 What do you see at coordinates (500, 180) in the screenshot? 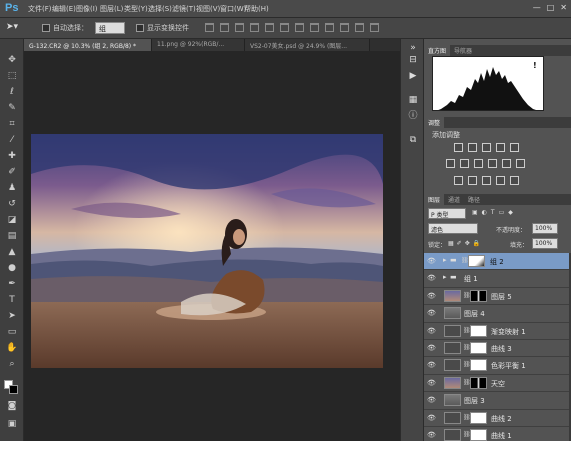
I see `gradient-map-icon` at bounding box center [500, 180].